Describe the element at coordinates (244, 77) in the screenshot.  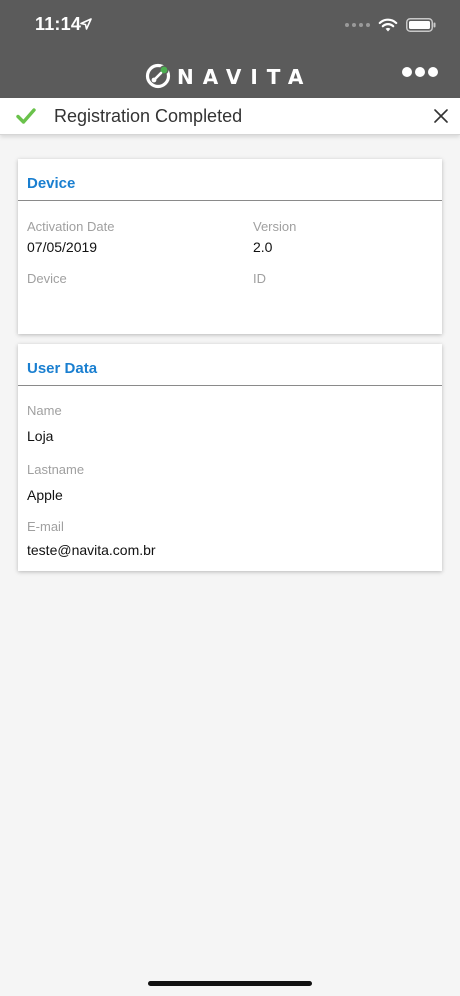
I see `logo-text: NAVITA` at that location.